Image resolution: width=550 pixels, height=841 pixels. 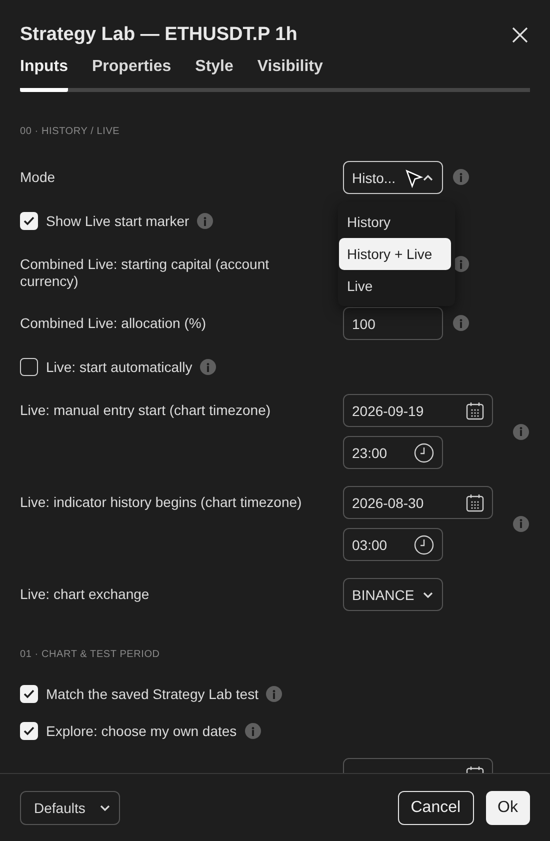 I want to click on field-label: Combined Live: starting capital (account currency), so click(x=145, y=272).